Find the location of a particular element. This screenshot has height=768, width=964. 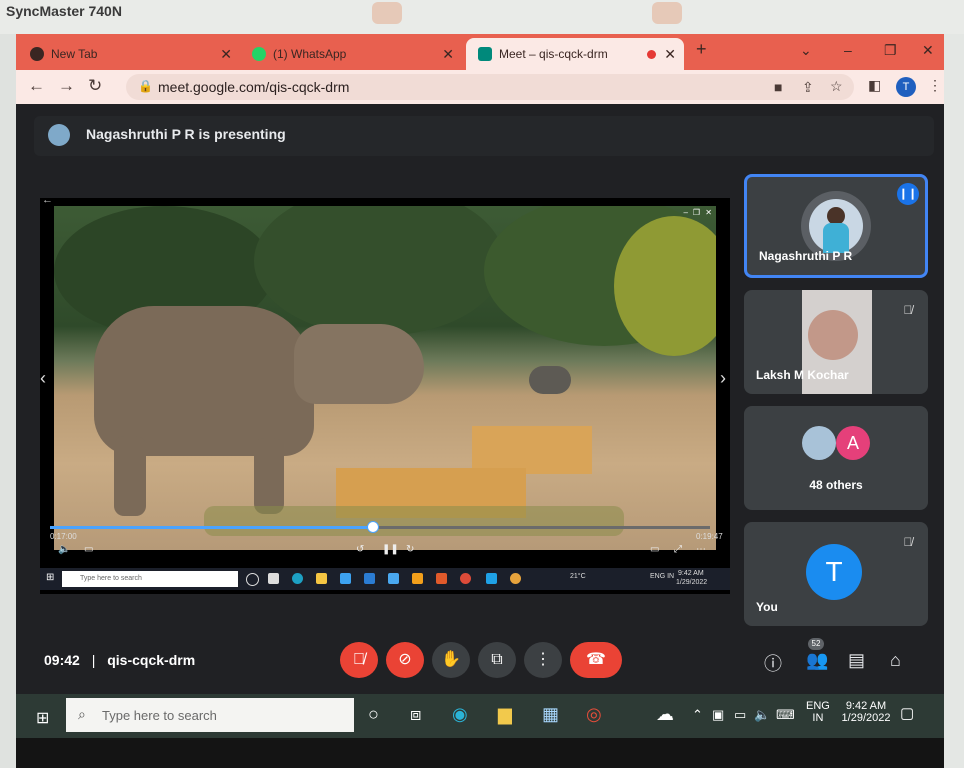

shared-date: 1/29/2022 is located at coordinates (692, 582).